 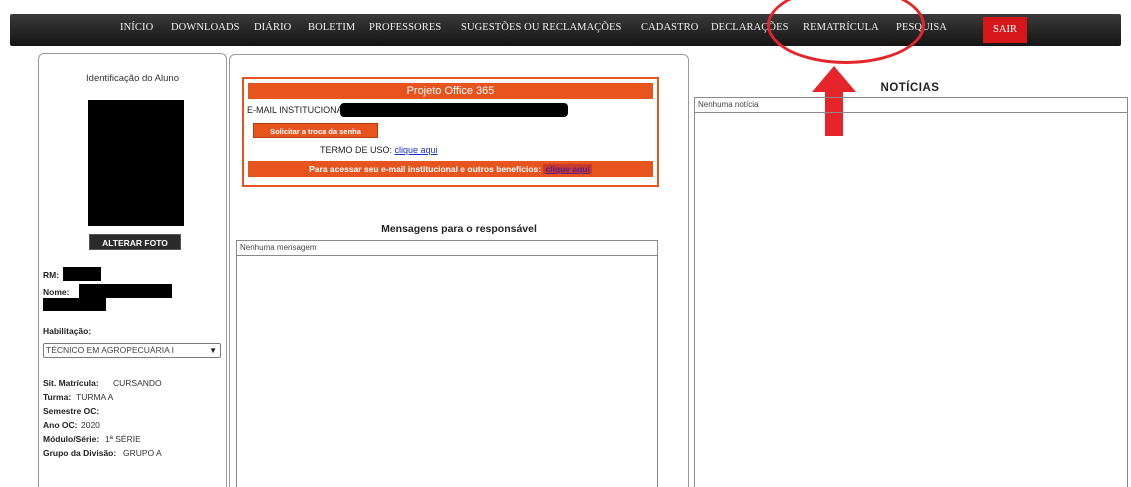 I want to click on terms-label: TERMO DE USO:, so click(x=356, y=150).